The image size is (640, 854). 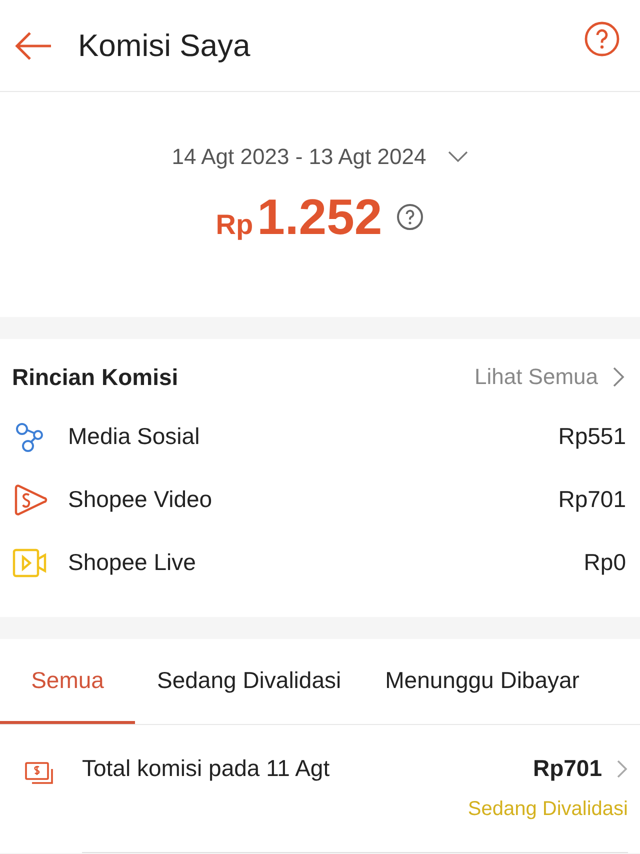 What do you see at coordinates (165, 46) in the screenshot?
I see `page-title: Komisi Saya` at bounding box center [165, 46].